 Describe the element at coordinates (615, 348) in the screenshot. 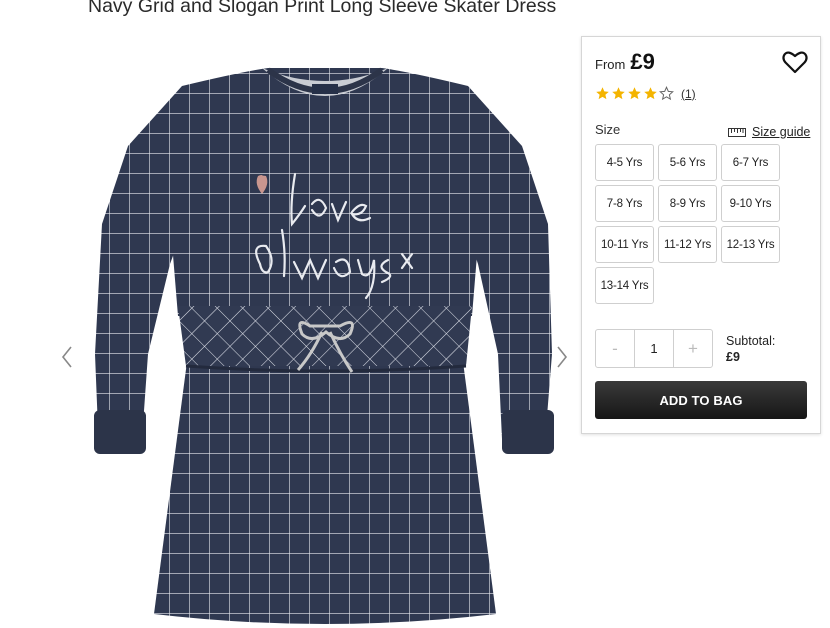

I see `quantity-decrease-button: -` at that location.